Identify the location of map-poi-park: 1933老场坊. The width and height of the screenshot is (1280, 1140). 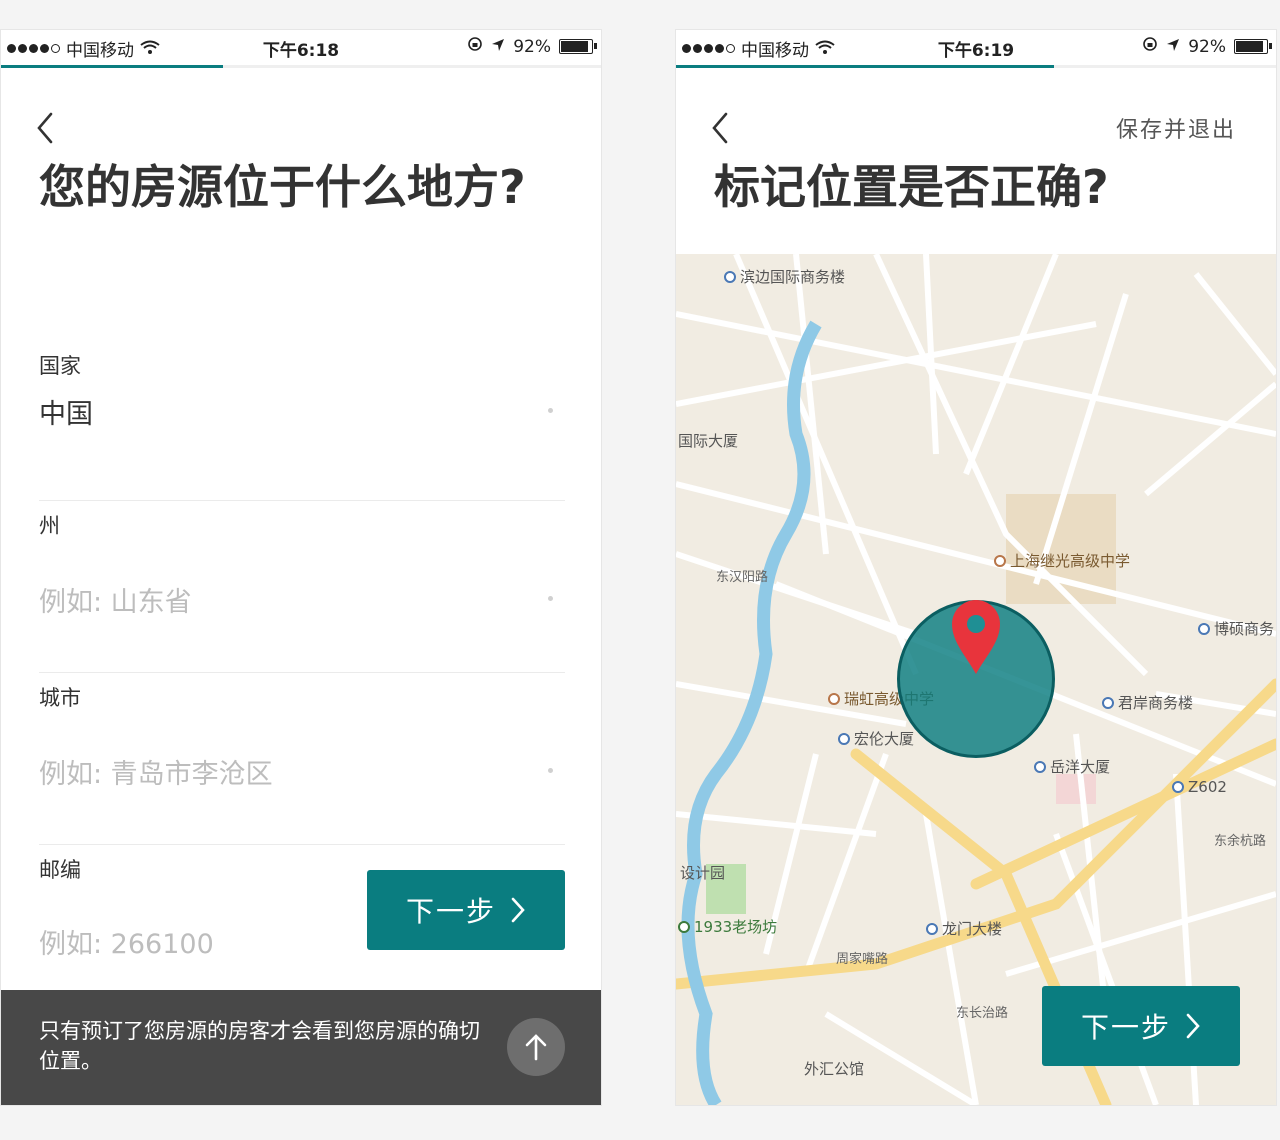
(727, 926).